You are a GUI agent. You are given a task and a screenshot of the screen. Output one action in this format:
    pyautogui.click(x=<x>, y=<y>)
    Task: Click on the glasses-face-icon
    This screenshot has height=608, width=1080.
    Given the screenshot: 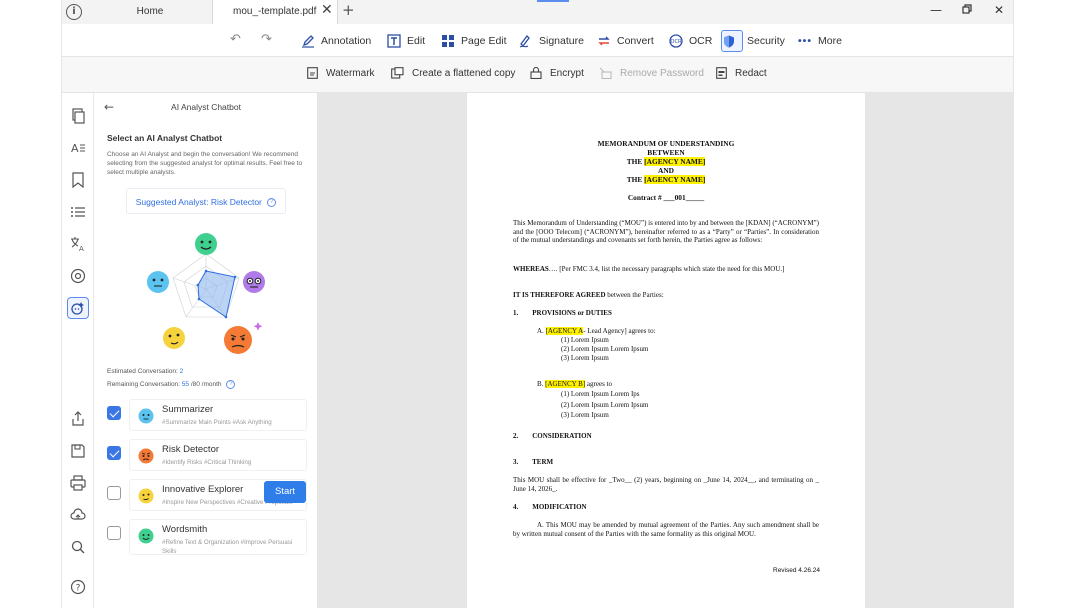 What is the action you would take?
    pyautogui.click(x=254, y=282)
    